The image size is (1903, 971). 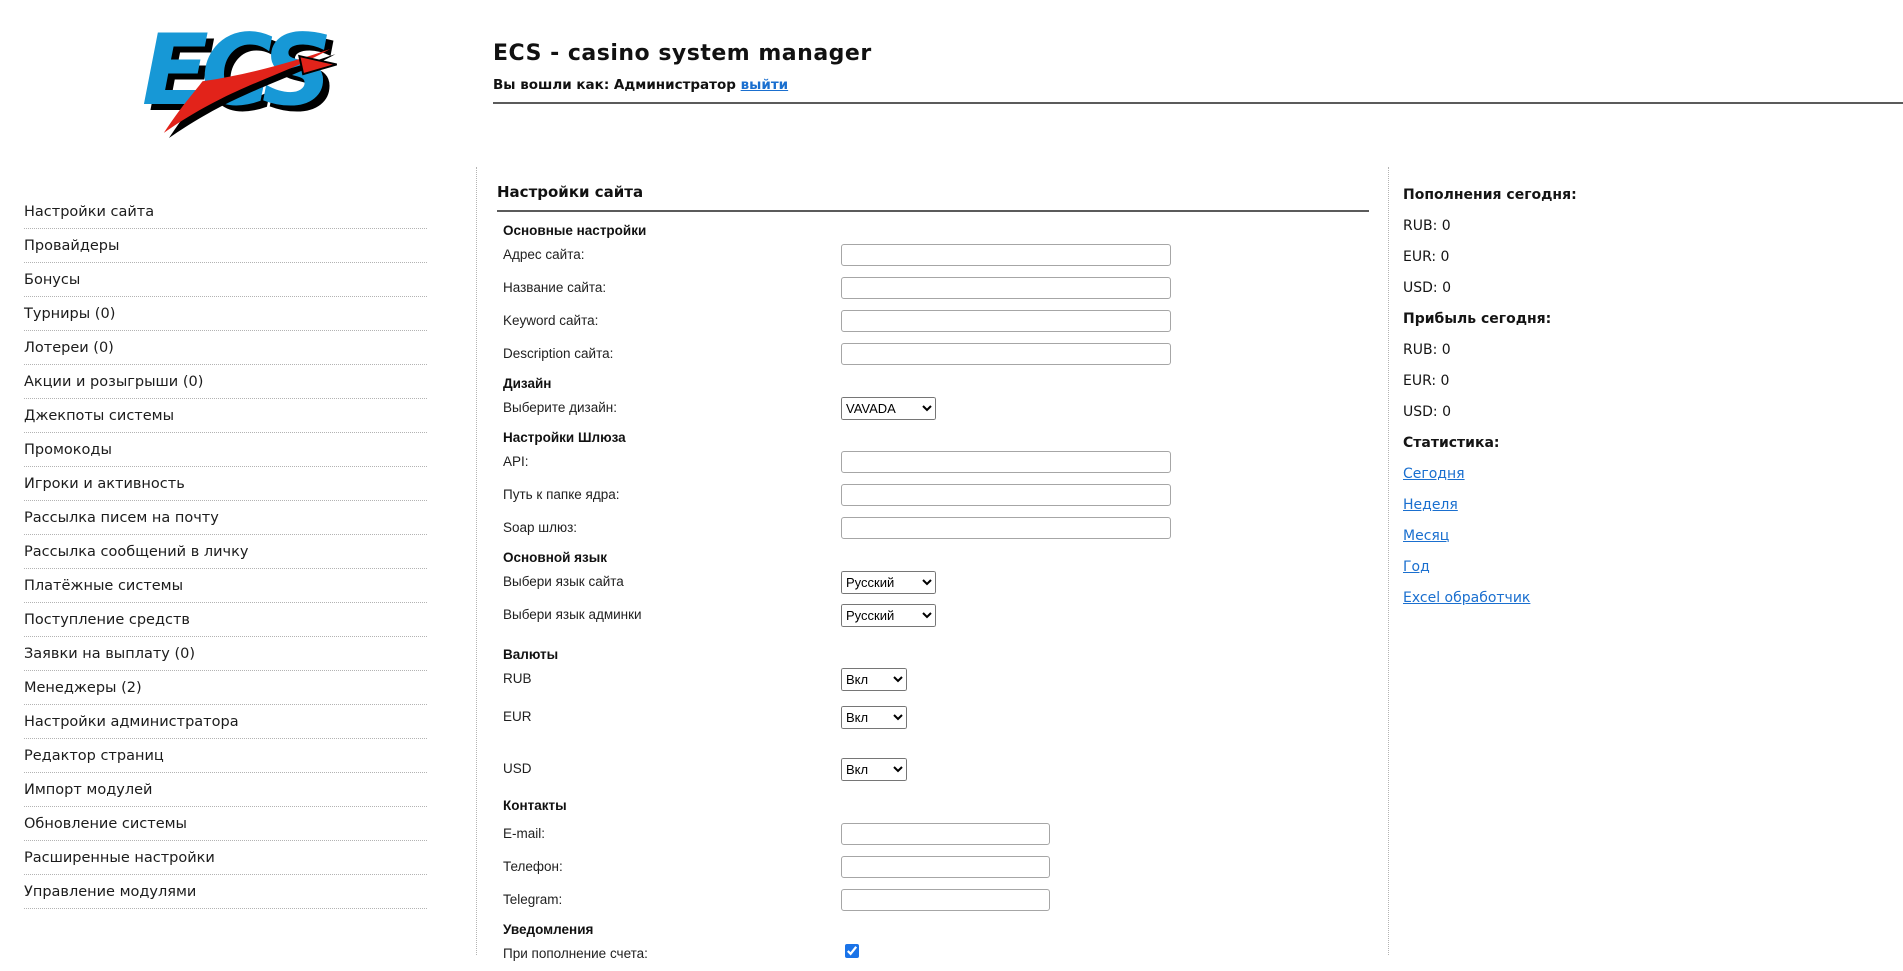 What do you see at coordinates (945, 900) in the screenshot?
I see `telegram-input` at bounding box center [945, 900].